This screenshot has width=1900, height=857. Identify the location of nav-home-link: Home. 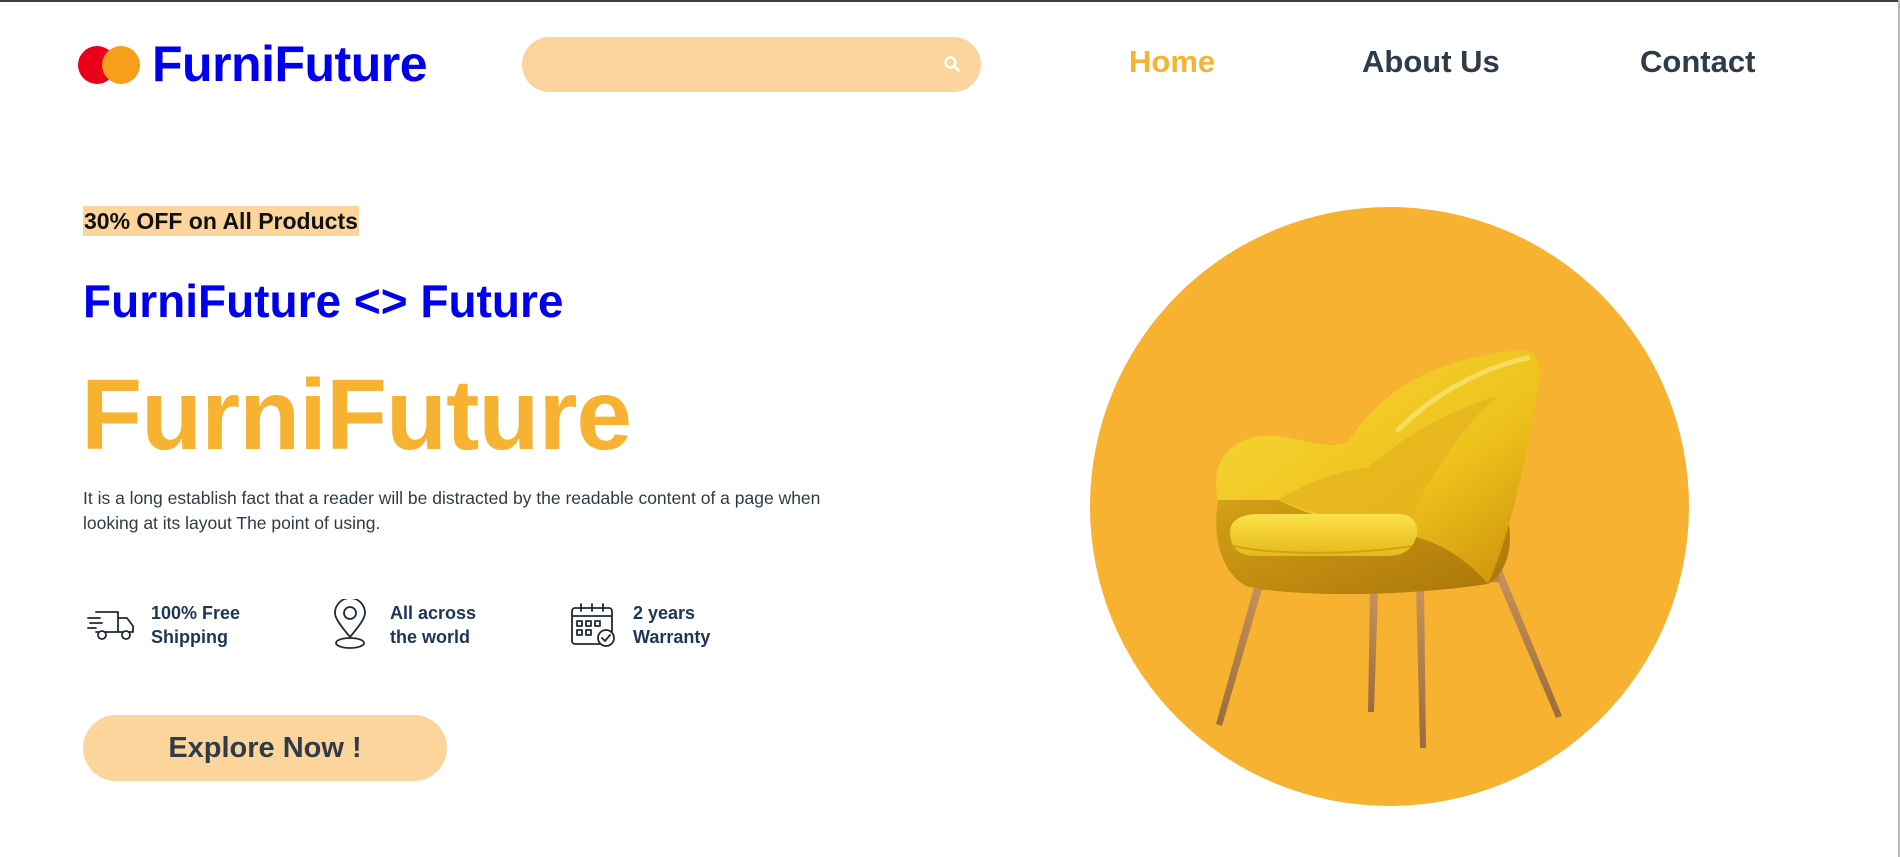
(1172, 62).